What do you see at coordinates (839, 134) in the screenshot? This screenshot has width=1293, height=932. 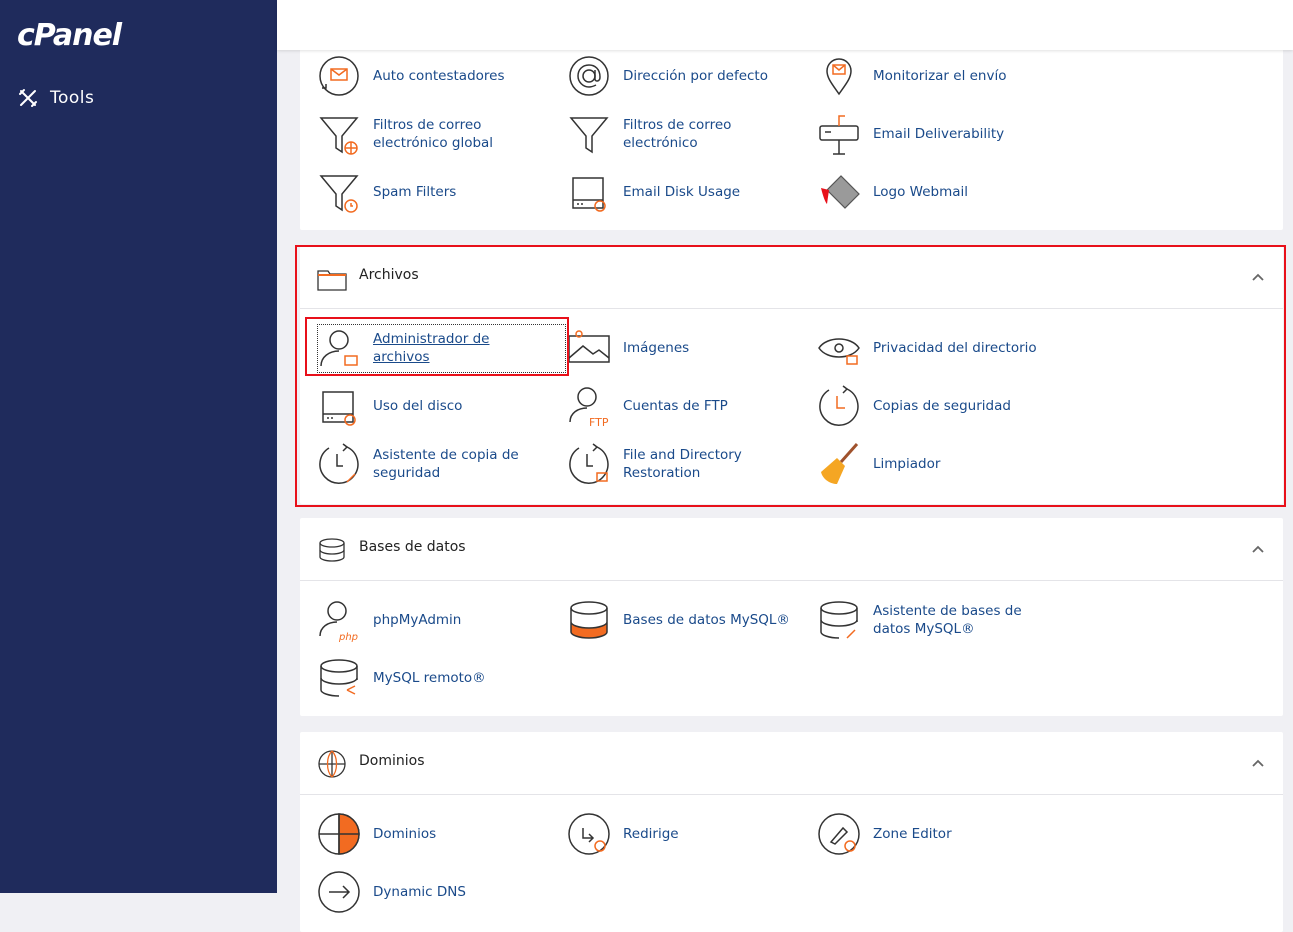 I see `mailbox-icon` at bounding box center [839, 134].